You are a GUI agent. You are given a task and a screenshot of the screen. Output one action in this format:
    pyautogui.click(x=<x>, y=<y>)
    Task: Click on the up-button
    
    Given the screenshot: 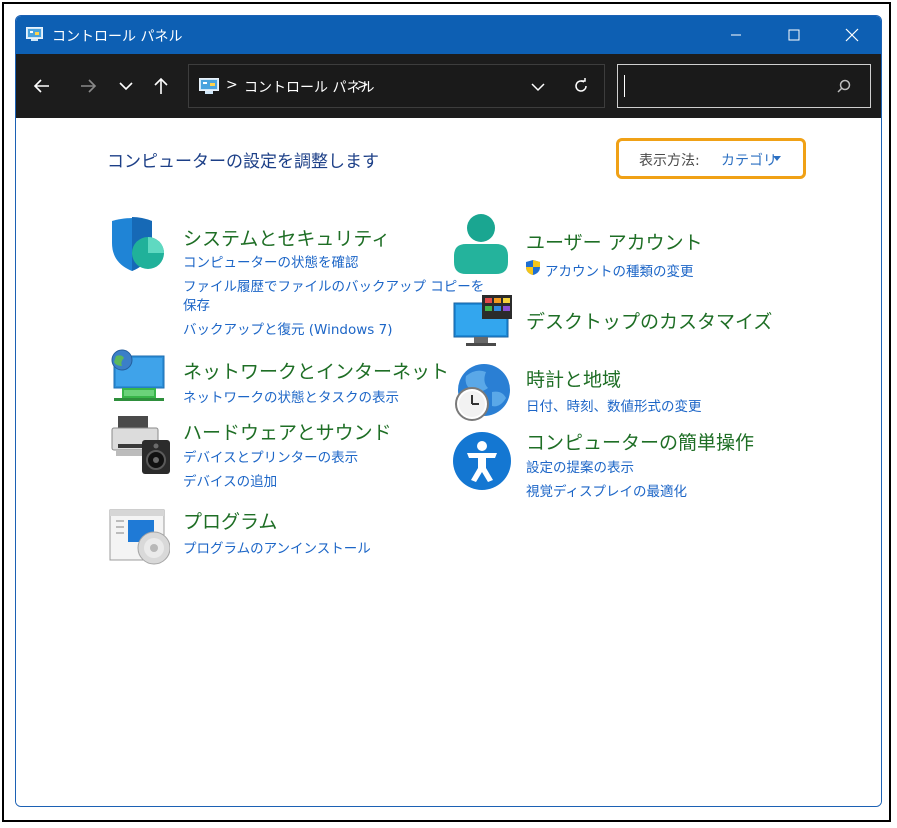 What is the action you would take?
    pyautogui.click(x=161, y=86)
    